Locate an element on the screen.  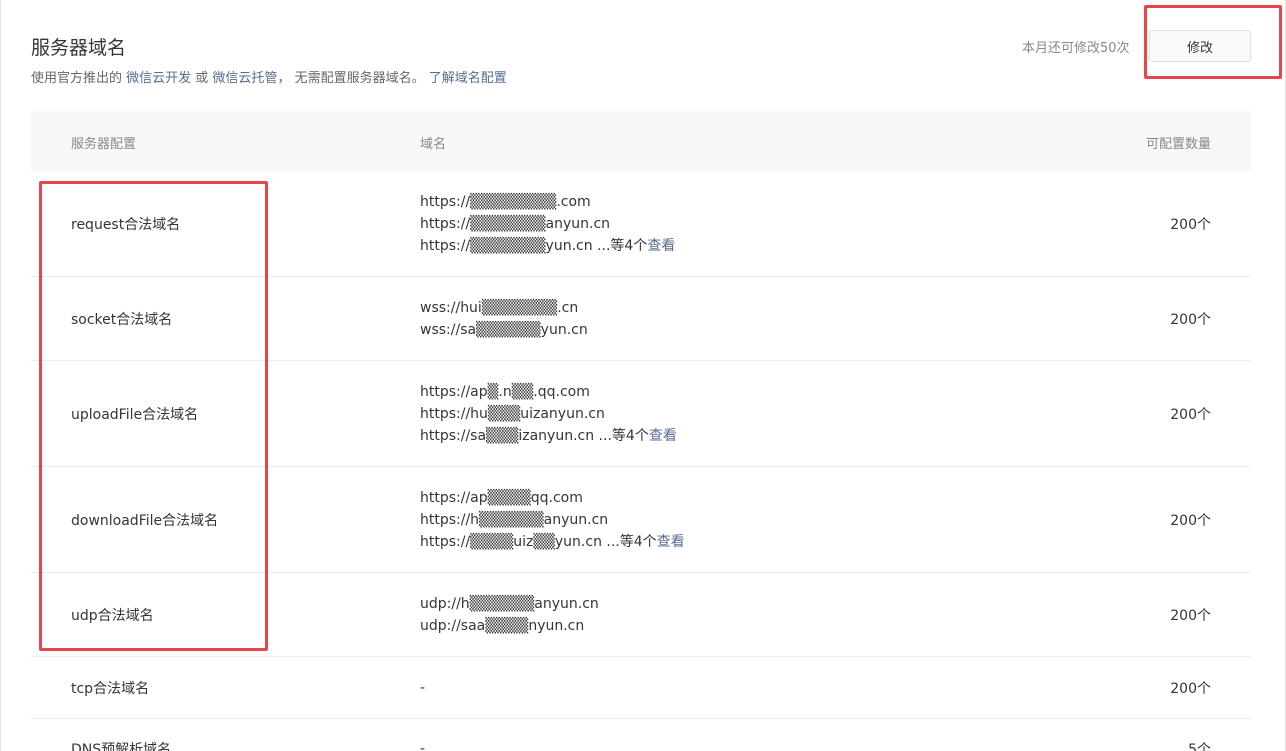
domain-entry: https://▒▒▒▒▒▒▒▒.com is located at coordinates (547, 202).